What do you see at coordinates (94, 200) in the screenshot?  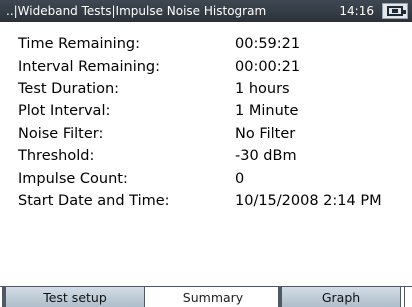 I see `field-label: Start Date and Time:` at bounding box center [94, 200].